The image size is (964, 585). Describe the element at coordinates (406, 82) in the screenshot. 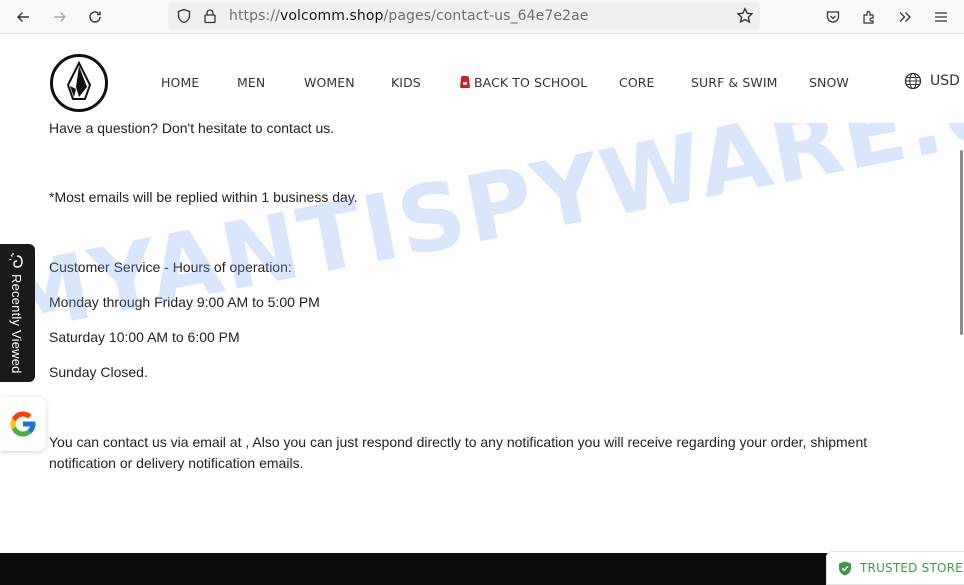

I see `nav-kids: KIDS` at that location.